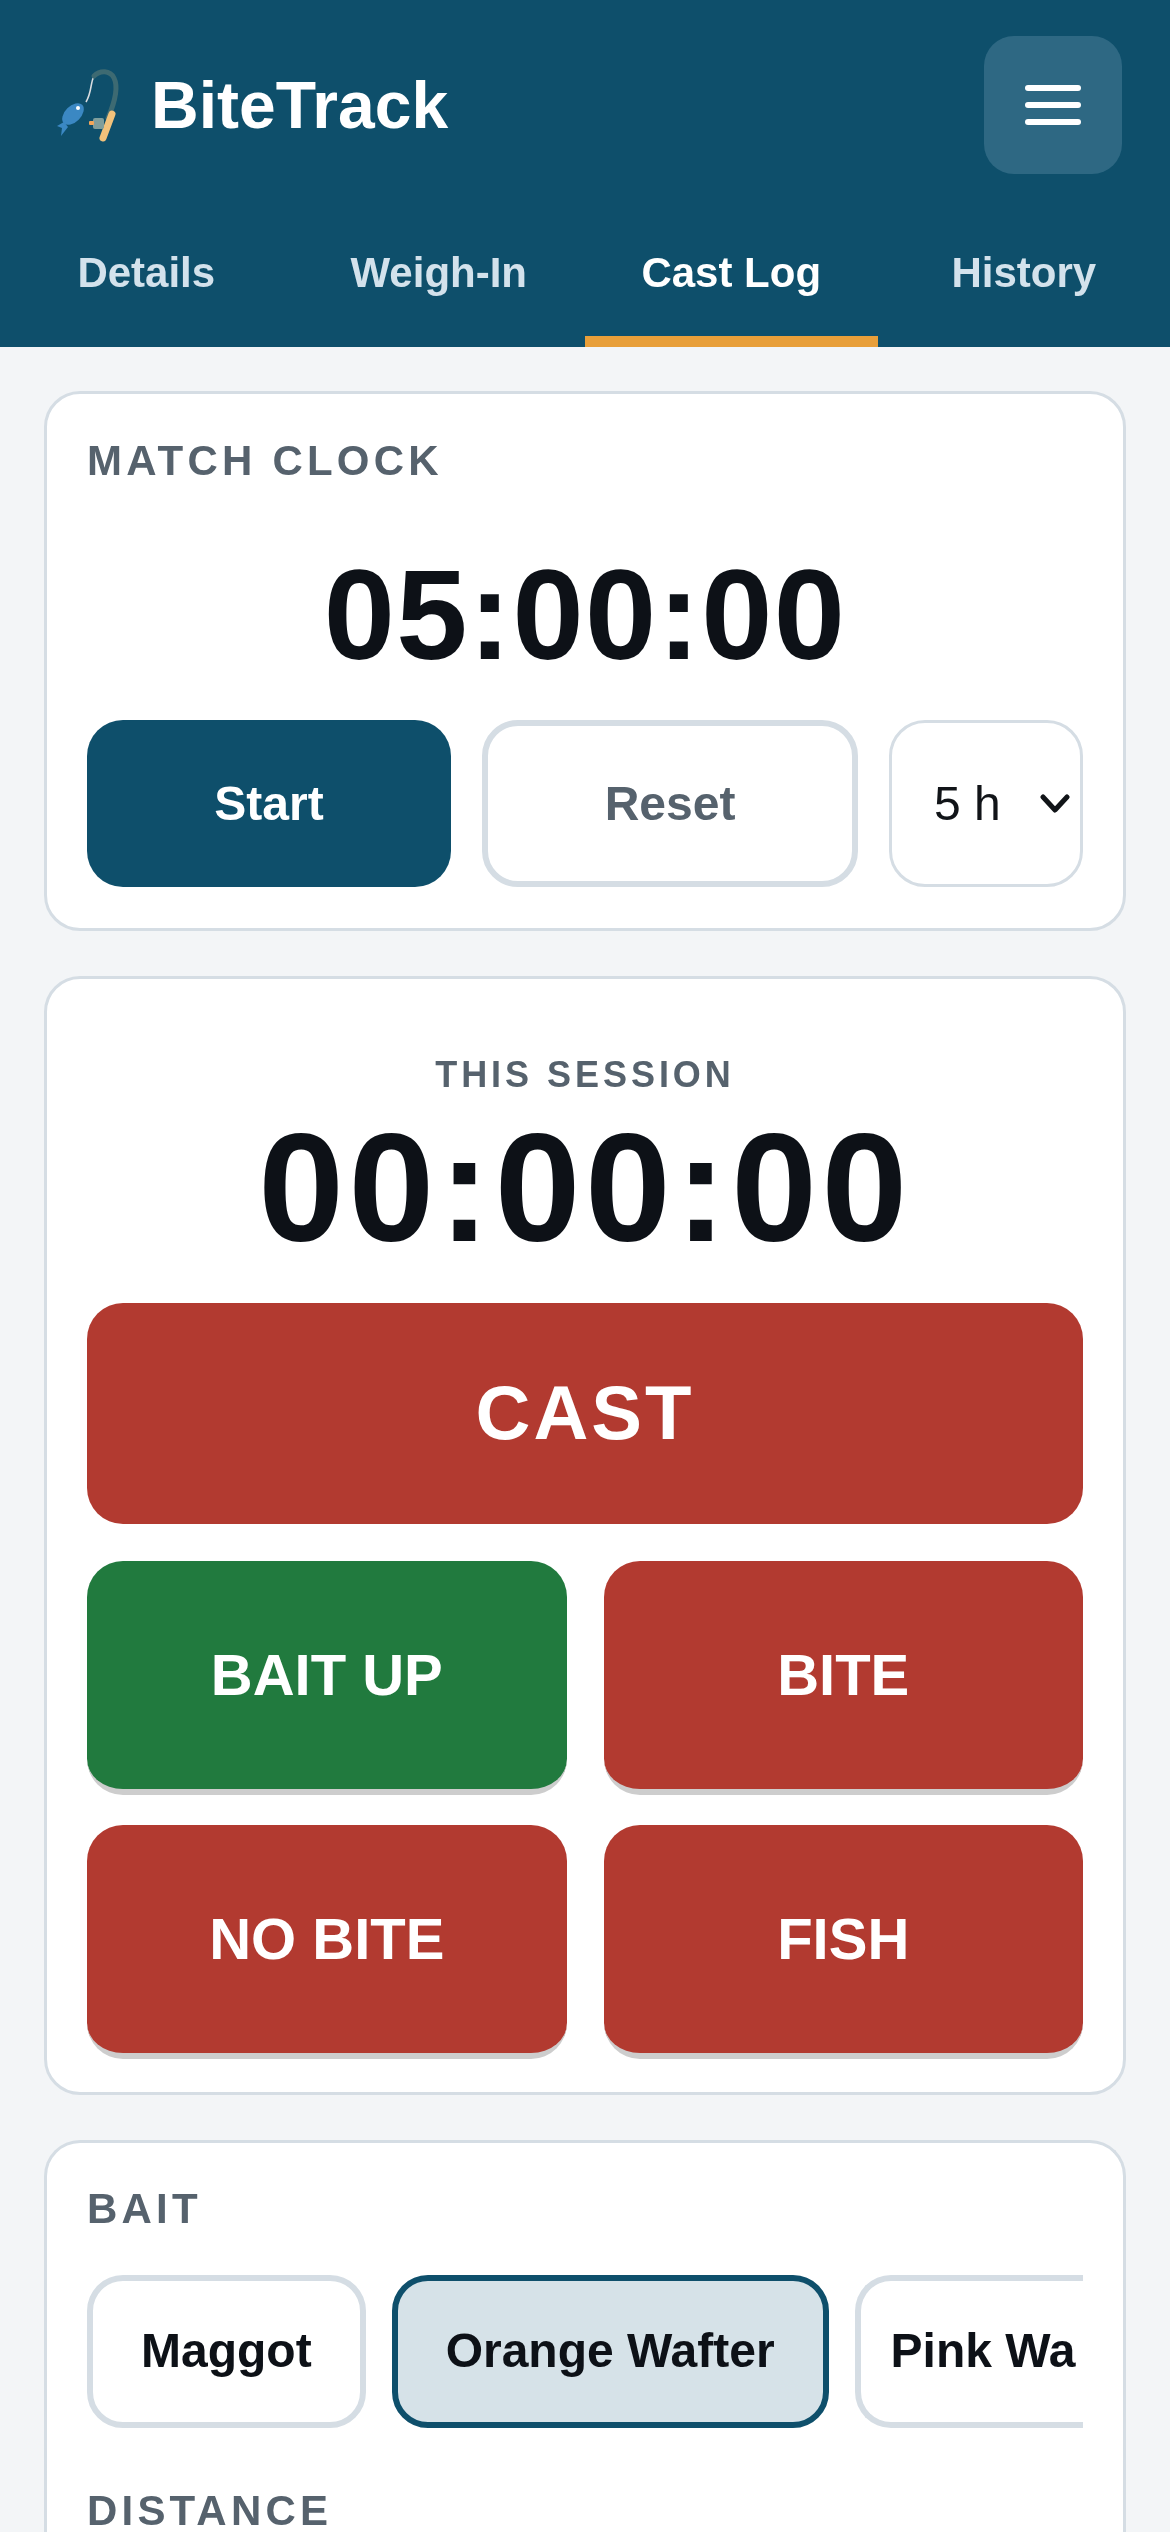  Describe the element at coordinates (585, 615) in the screenshot. I see `match-clock-time: 05:00:00` at that location.